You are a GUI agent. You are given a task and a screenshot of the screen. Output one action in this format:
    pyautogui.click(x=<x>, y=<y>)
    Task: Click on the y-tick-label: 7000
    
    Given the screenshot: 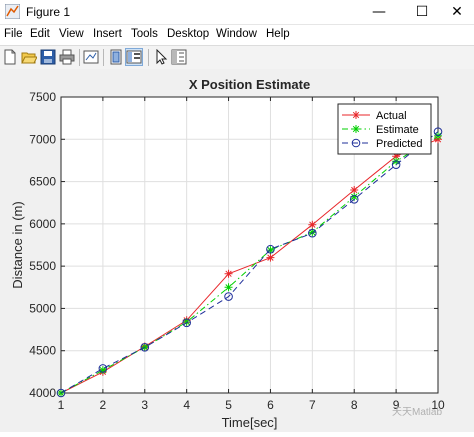 What is the action you would take?
    pyautogui.click(x=42, y=139)
    